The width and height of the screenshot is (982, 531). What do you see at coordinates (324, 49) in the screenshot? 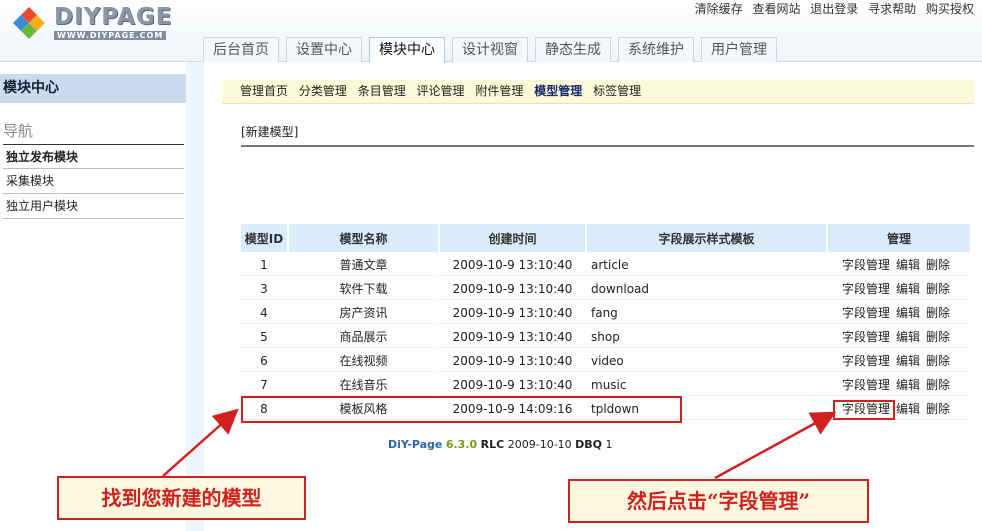
I see `tab-settings: 设置中心` at bounding box center [324, 49].